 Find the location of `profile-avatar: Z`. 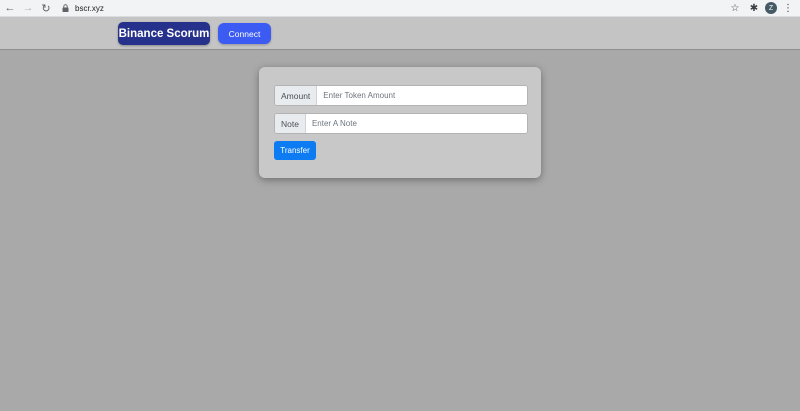

profile-avatar: Z is located at coordinates (771, 8).